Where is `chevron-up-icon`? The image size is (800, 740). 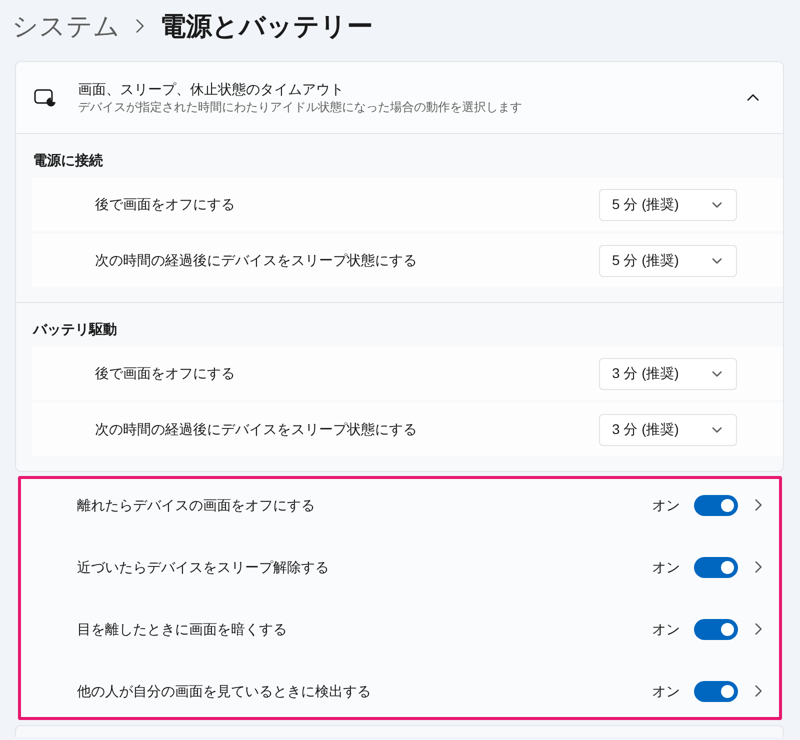
chevron-up-icon is located at coordinates (753, 97).